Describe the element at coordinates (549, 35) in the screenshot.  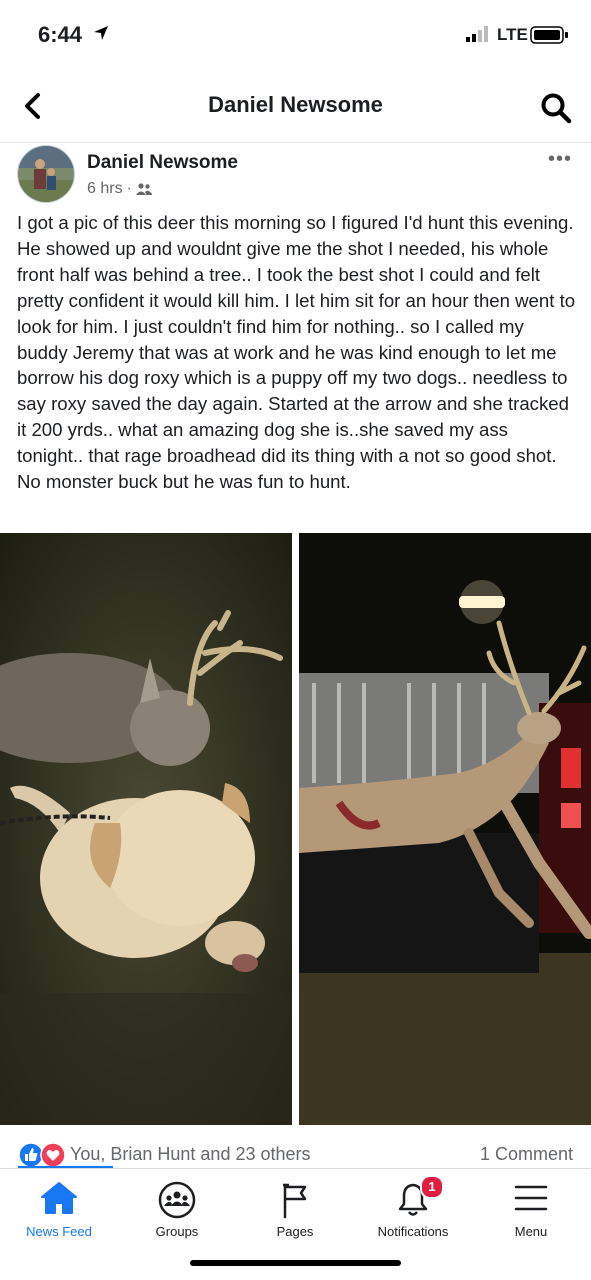
I see `battery-icon` at that location.